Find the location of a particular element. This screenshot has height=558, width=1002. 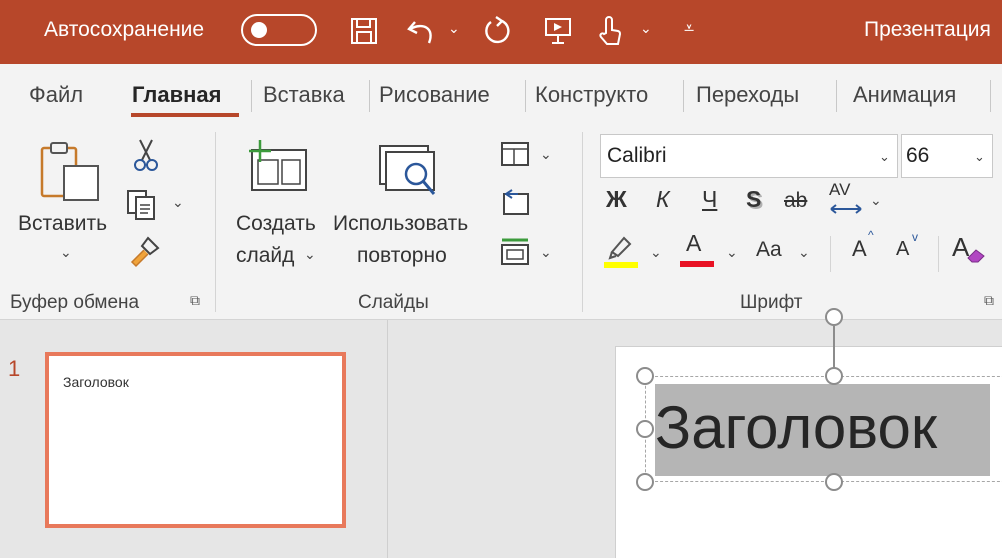

tab-file: Файл is located at coordinates (56, 95).